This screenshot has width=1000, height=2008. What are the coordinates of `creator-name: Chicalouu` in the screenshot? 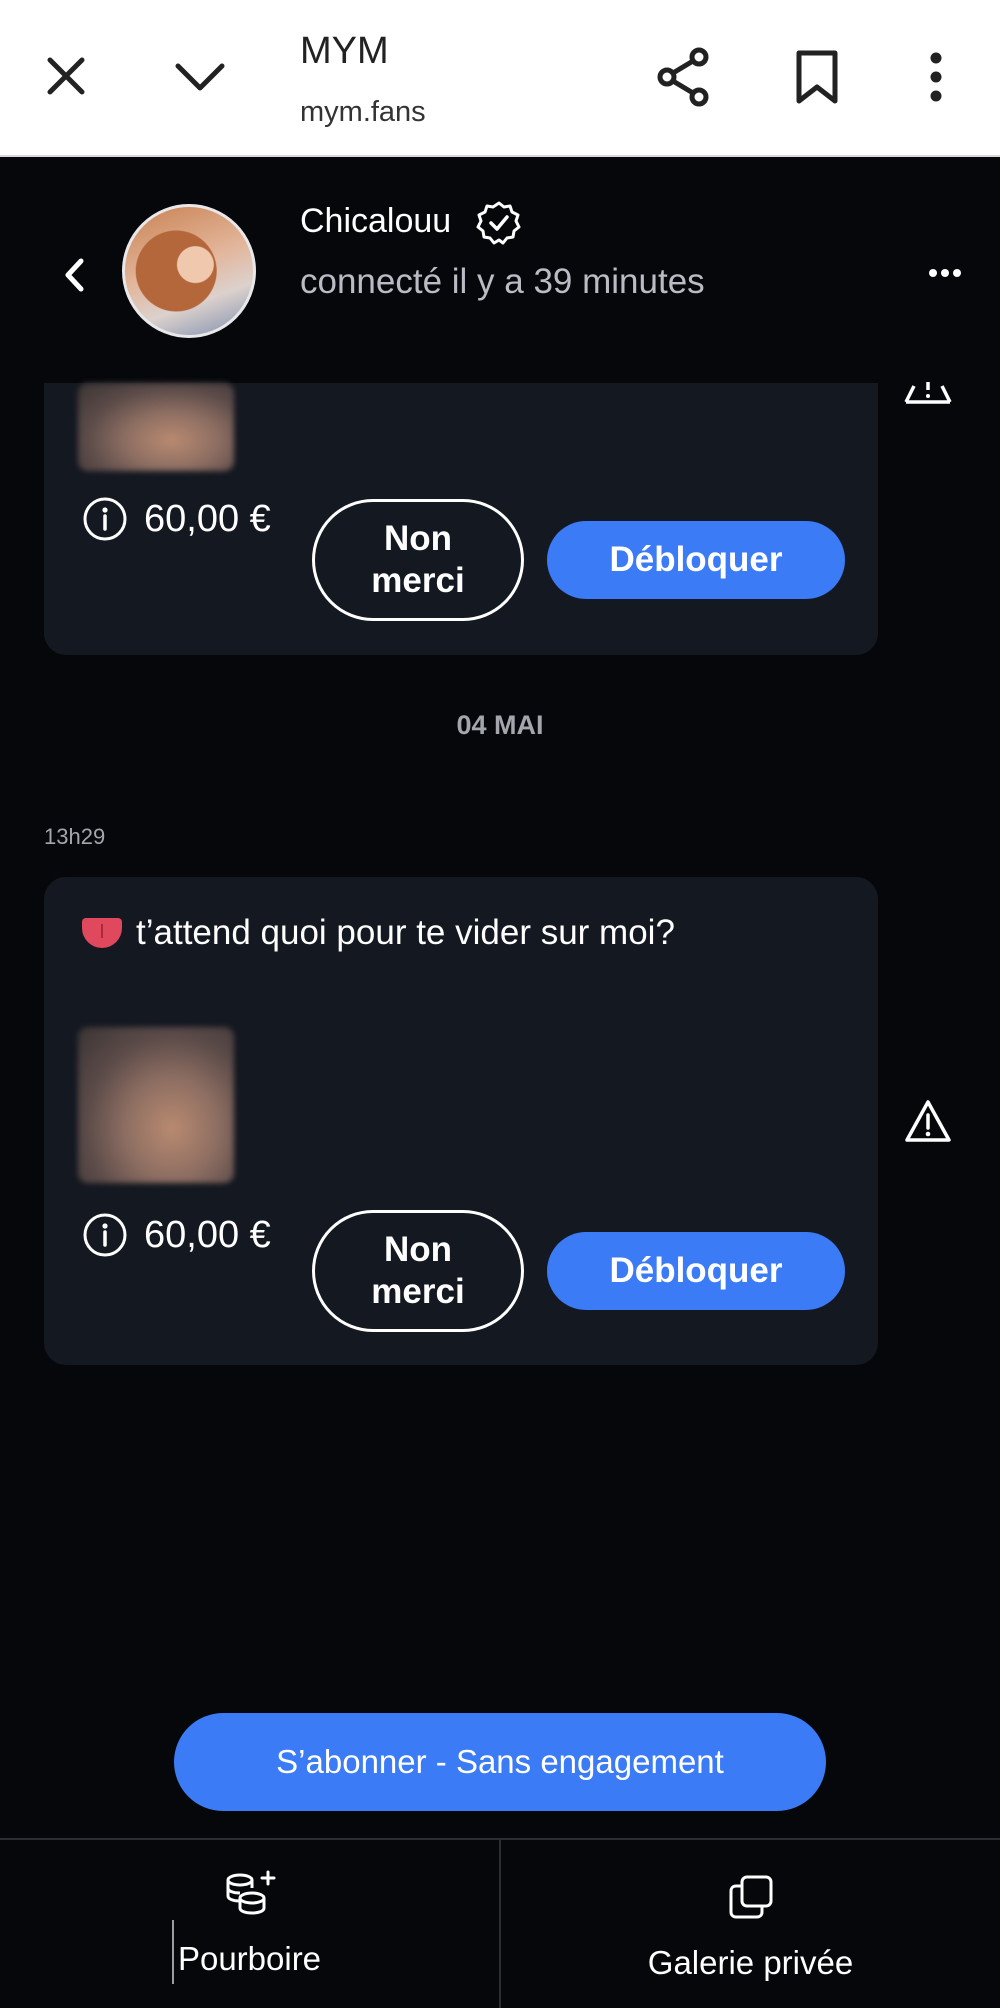 It's located at (410, 223).